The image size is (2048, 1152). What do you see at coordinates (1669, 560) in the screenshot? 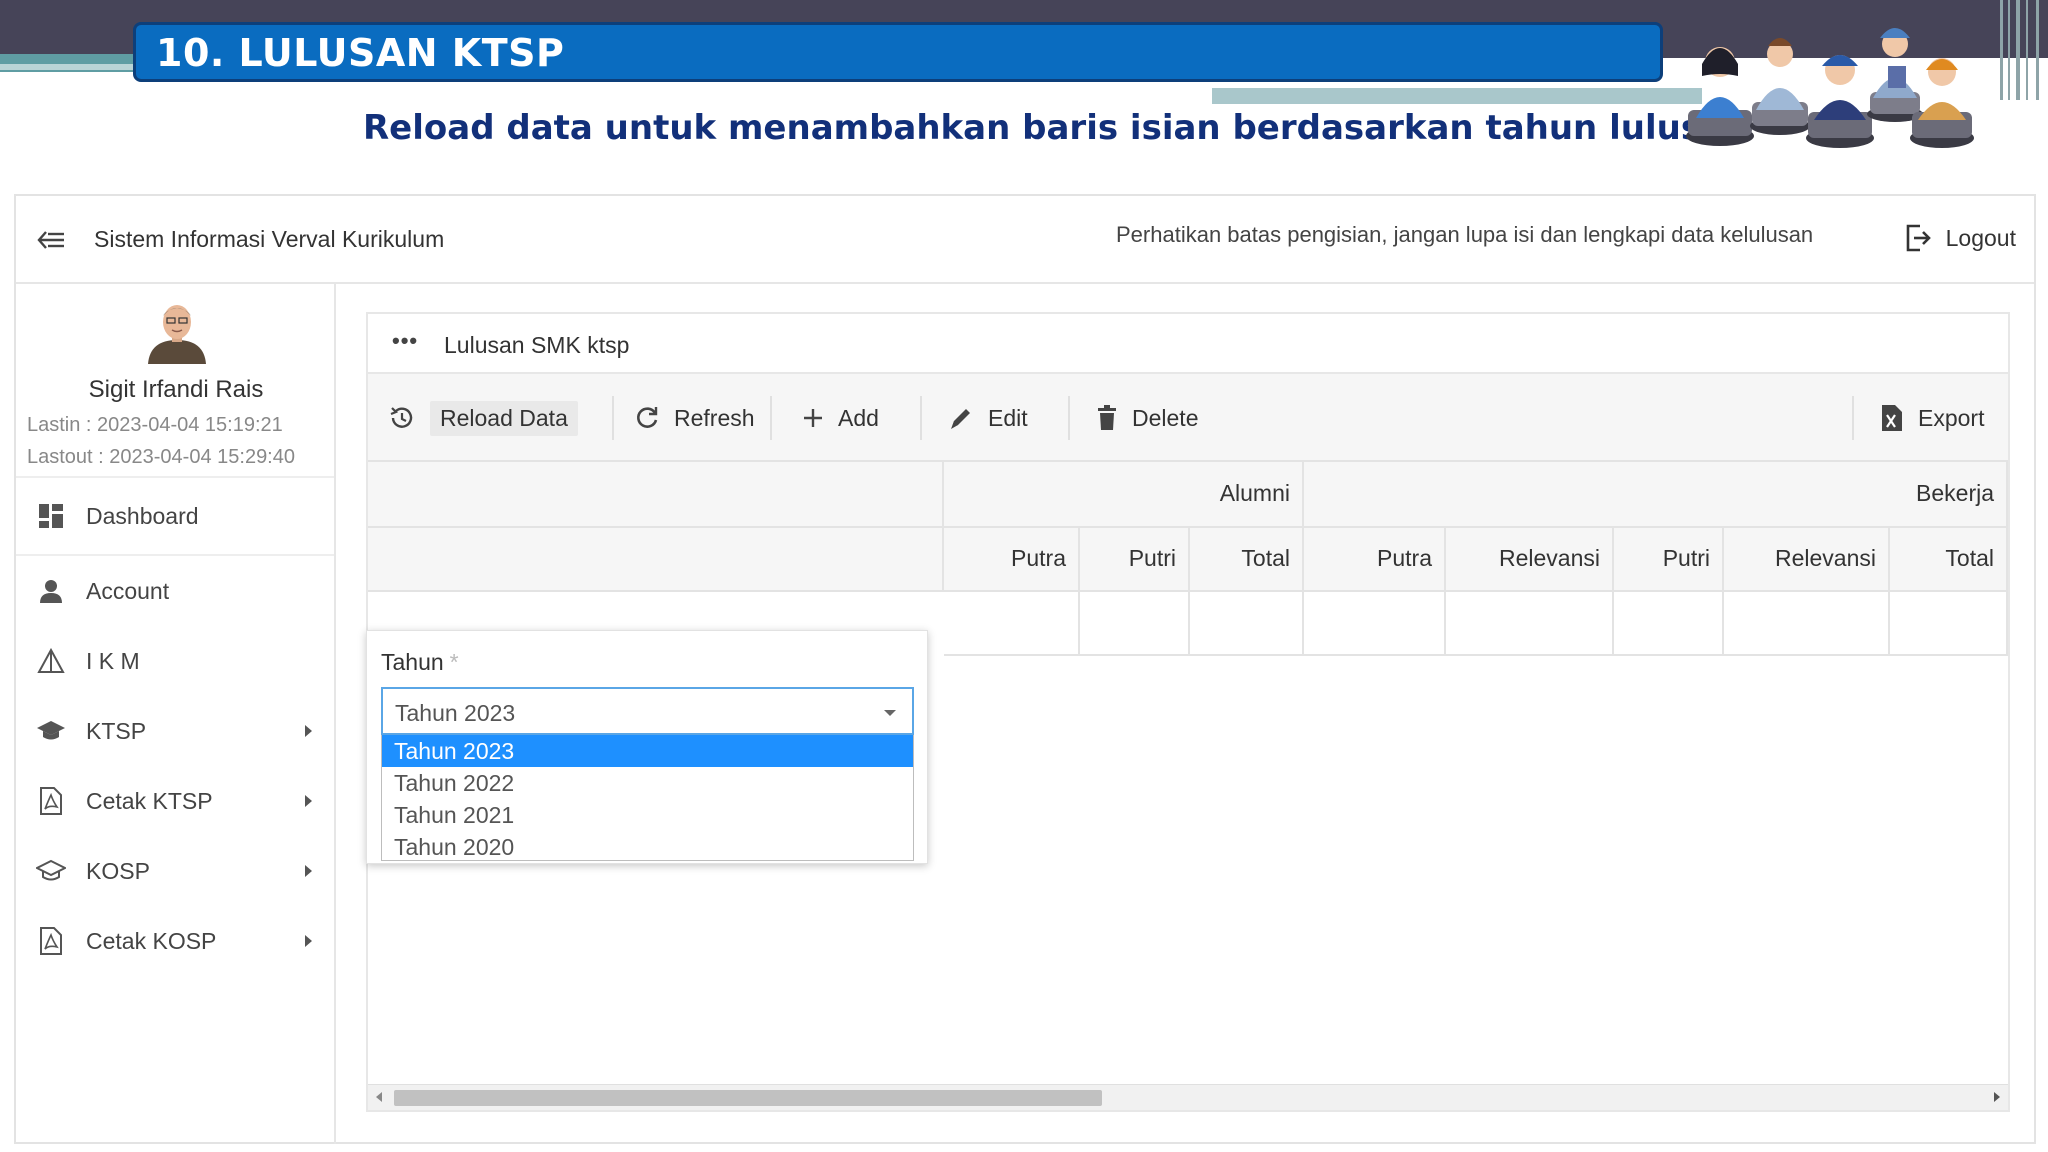
I see `column-header-bekerja-putri: Putri` at bounding box center [1669, 560].